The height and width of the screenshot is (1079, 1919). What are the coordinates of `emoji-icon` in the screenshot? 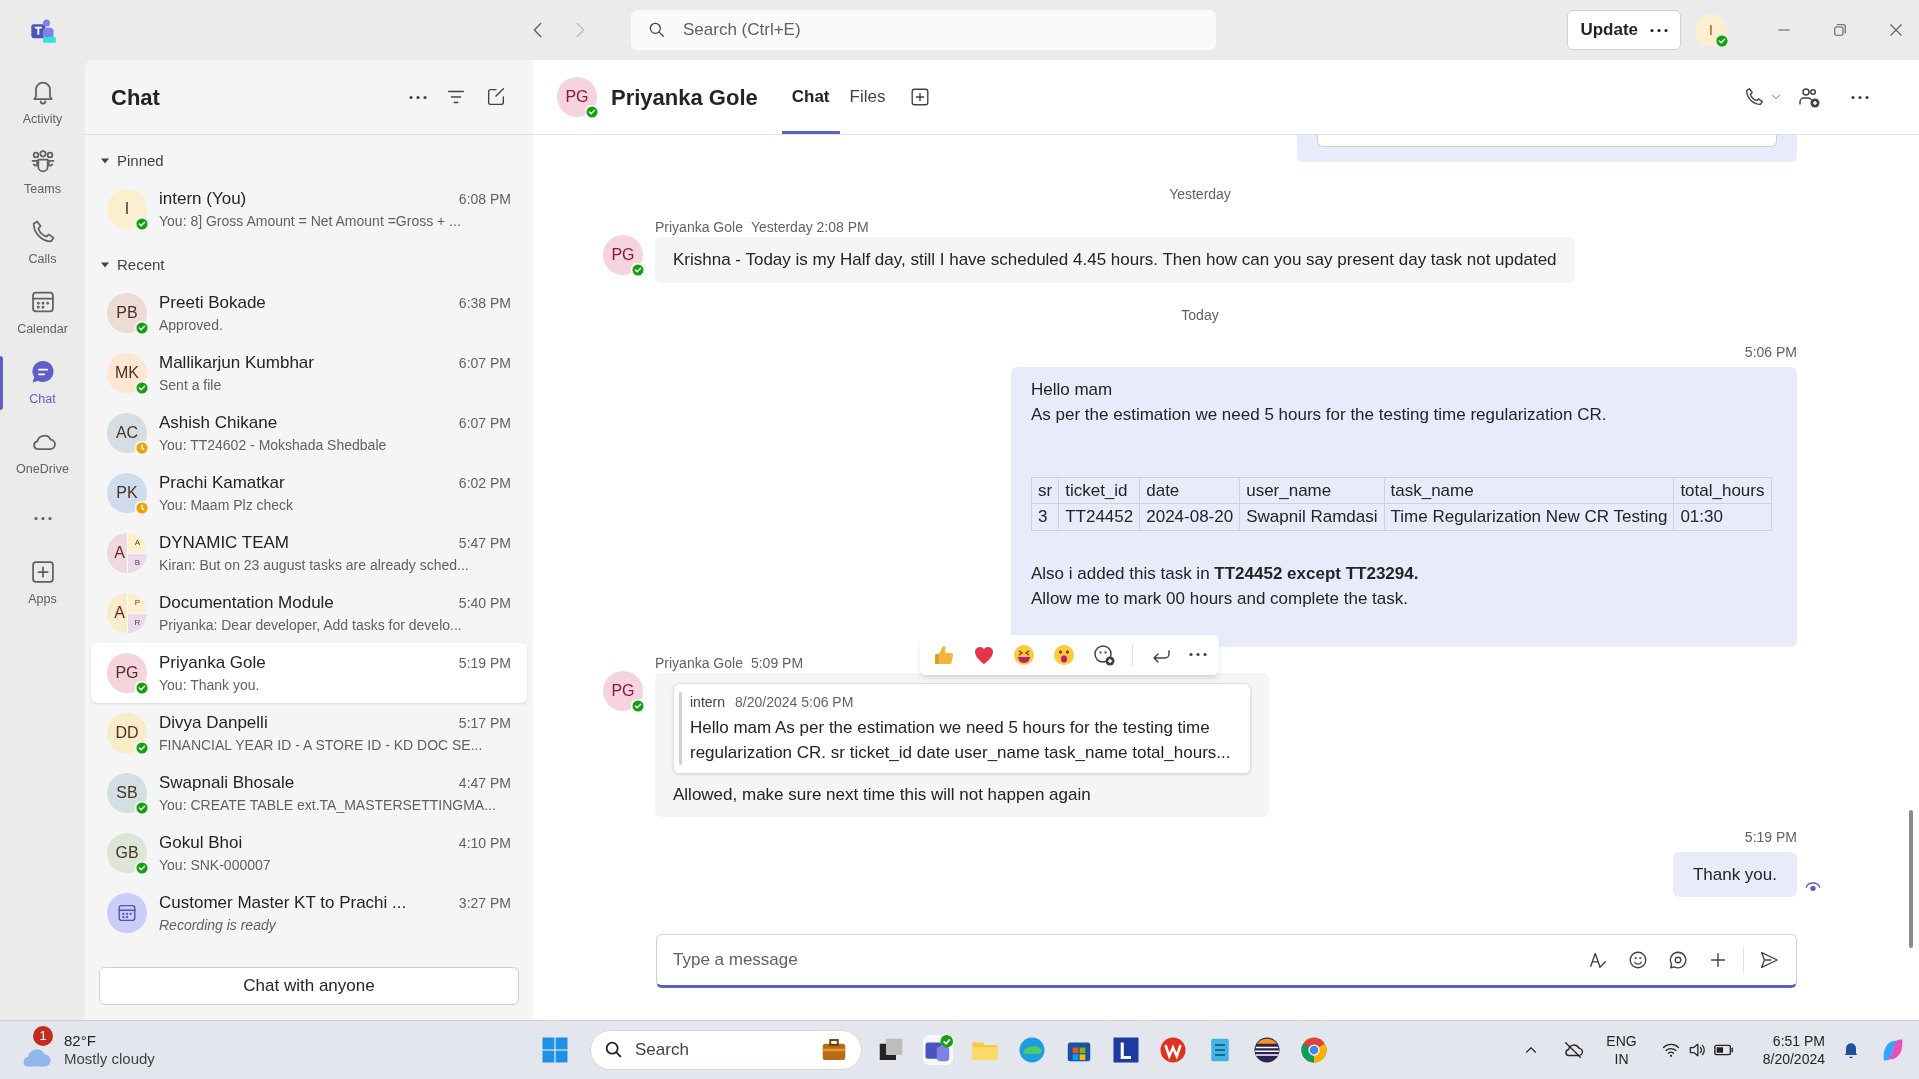 It's located at (1638, 960).